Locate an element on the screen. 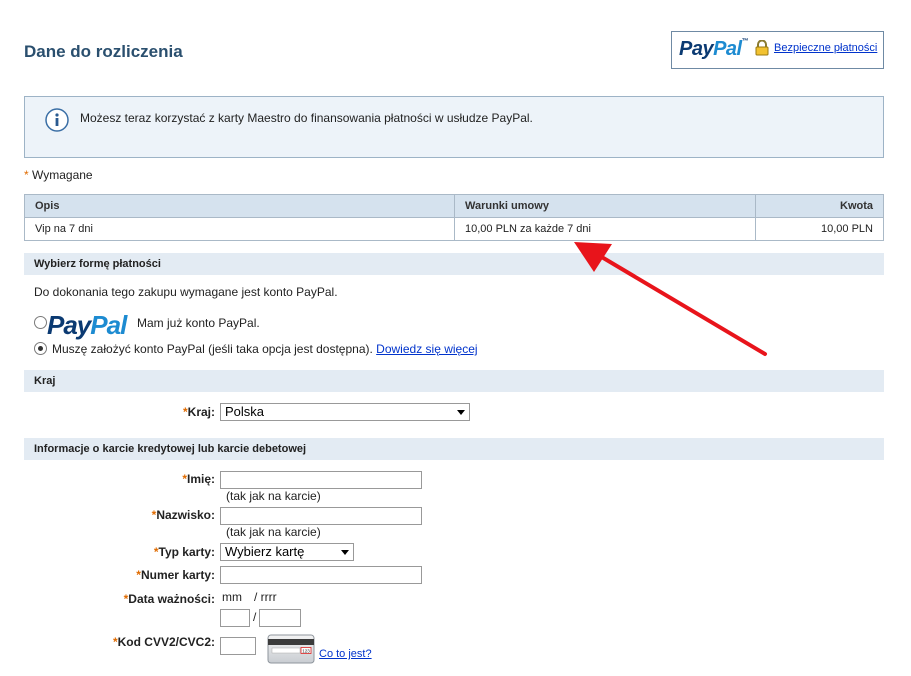 The image size is (911, 676). lock-icon is located at coordinates (762, 48).